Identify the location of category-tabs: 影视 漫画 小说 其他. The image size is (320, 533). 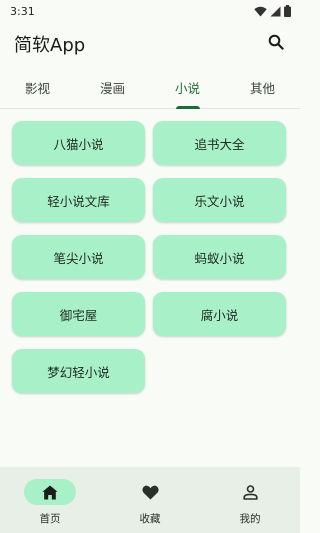
(150, 87).